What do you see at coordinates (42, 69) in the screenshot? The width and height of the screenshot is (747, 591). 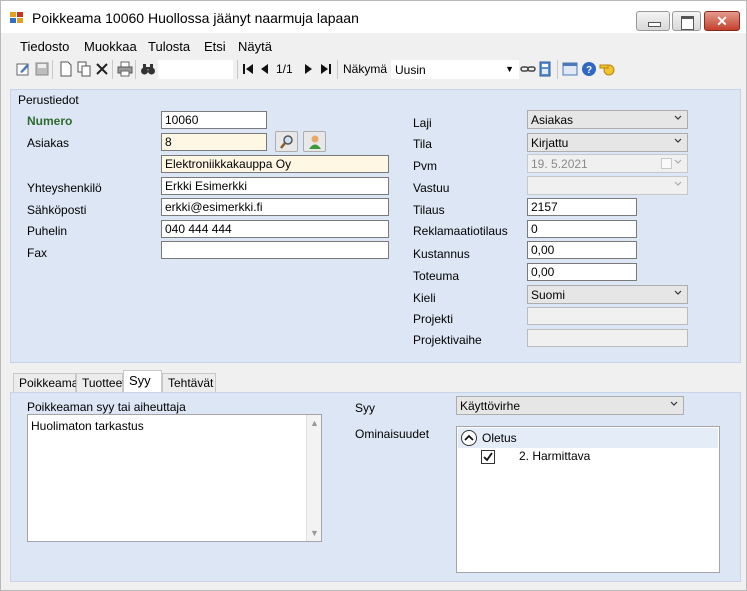 I see `save-icon` at bounding box center [42, 69].